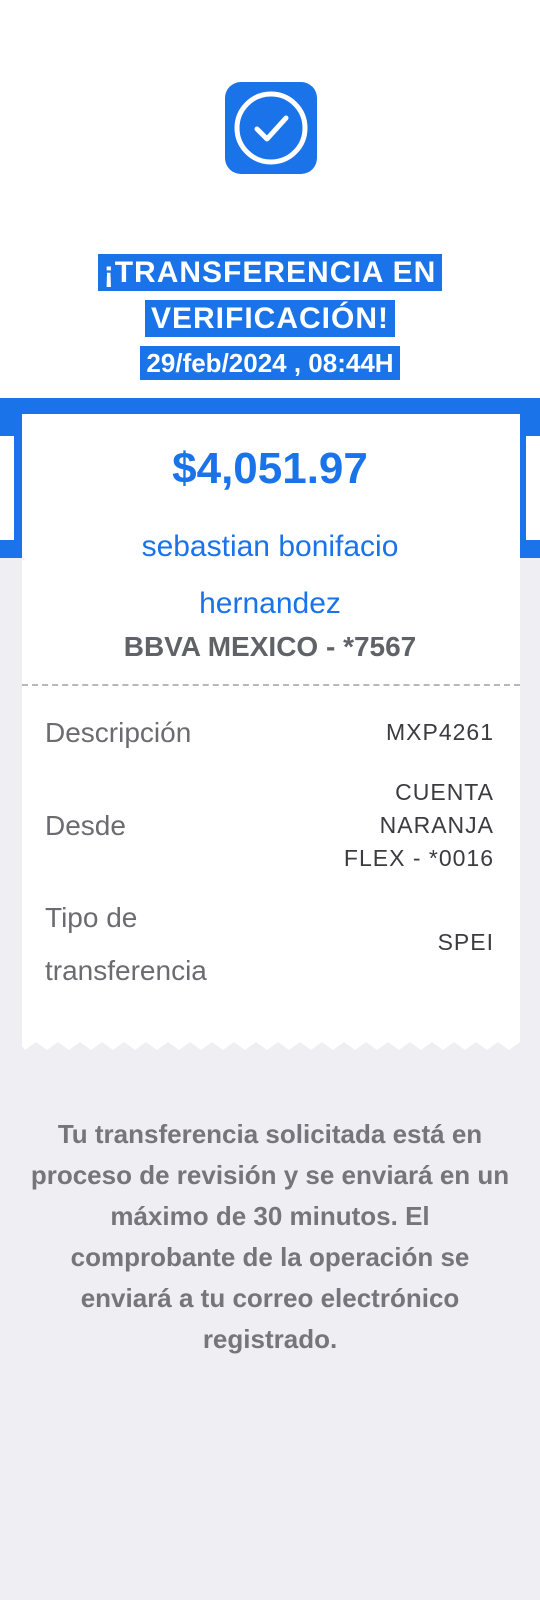 This screenshot has width=540, height=1600. Describe the element at coordinates (270, 646) in the screenshot. I see `beneficiary-bank: BBVA MEXICO - *7567` at that location.